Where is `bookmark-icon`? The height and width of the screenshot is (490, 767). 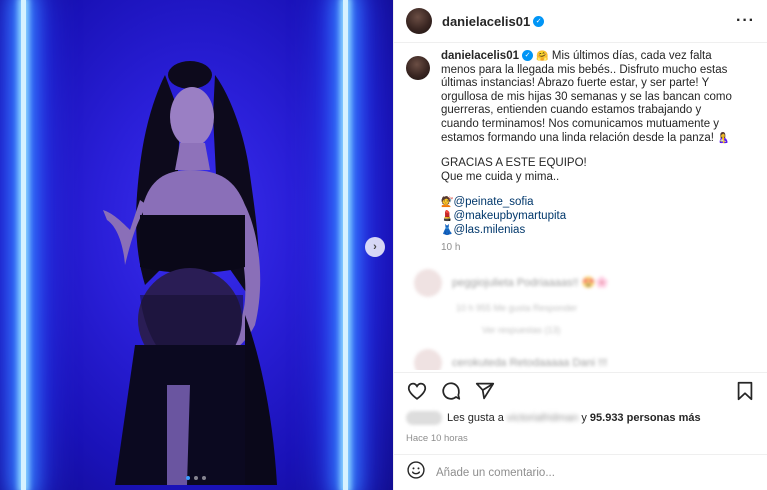 bookmark-icon is located at coordinates (745, 391).